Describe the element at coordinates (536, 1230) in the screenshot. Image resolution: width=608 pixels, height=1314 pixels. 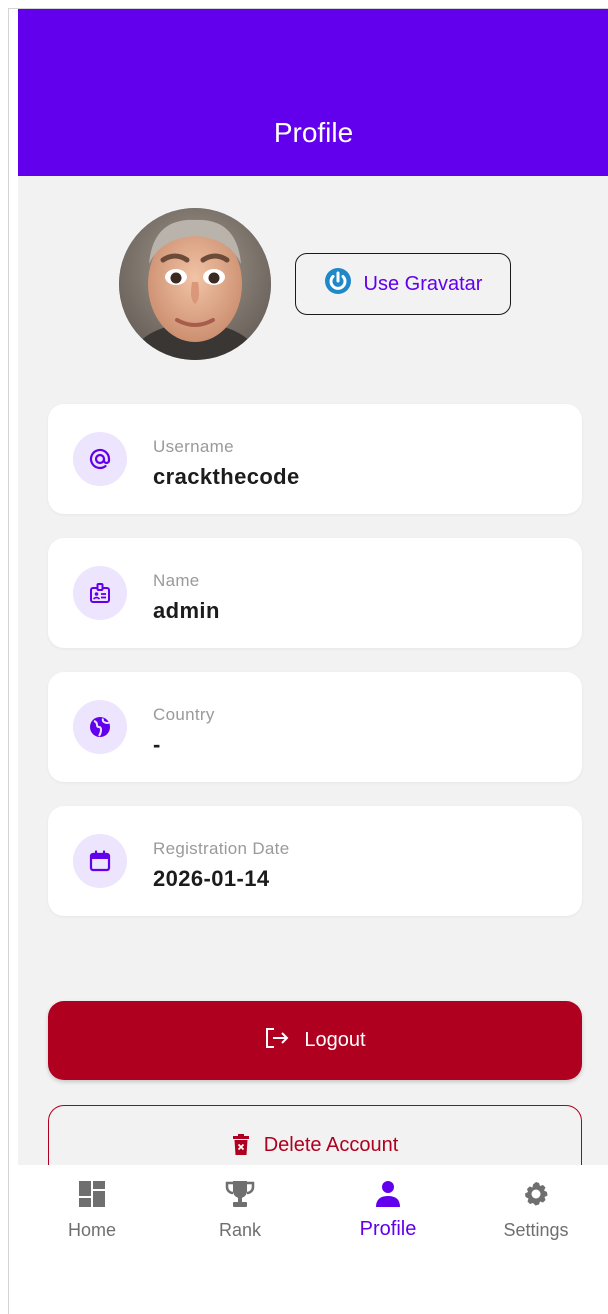
I see `nav-label-settings: Settings` at that location.